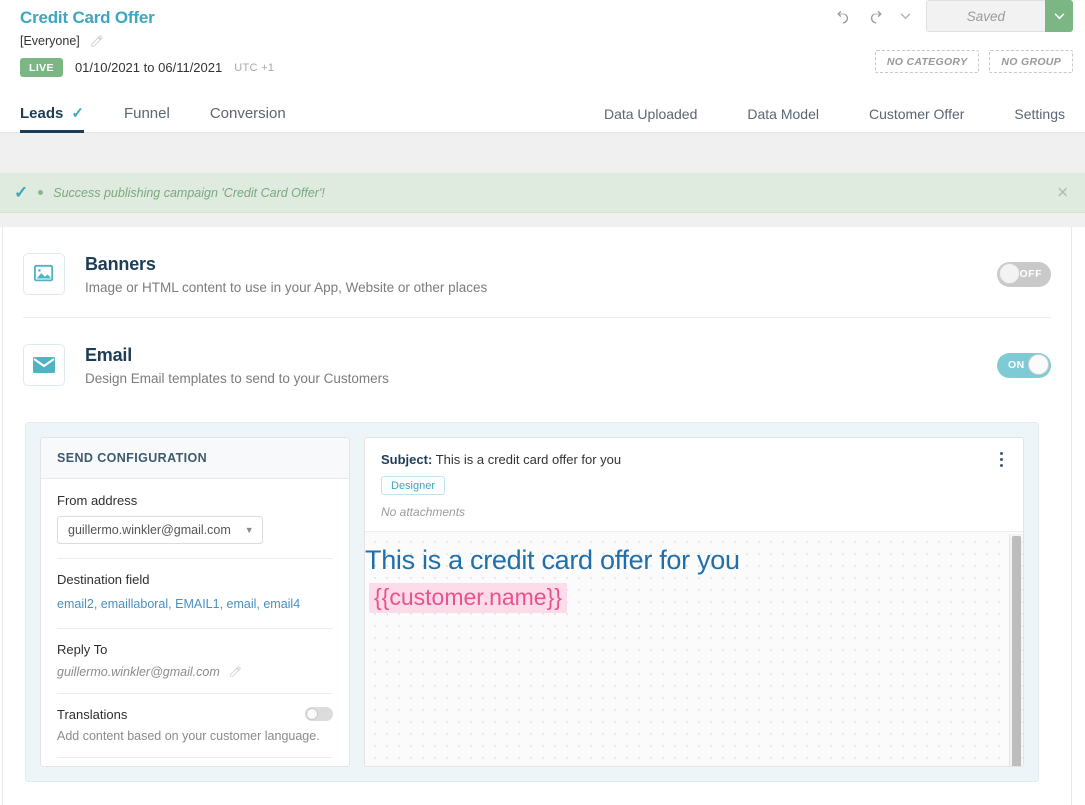  Describe the element at coordinates (107, 67) in the screenshot. I see `date-start: 01/10/2021` at that location.